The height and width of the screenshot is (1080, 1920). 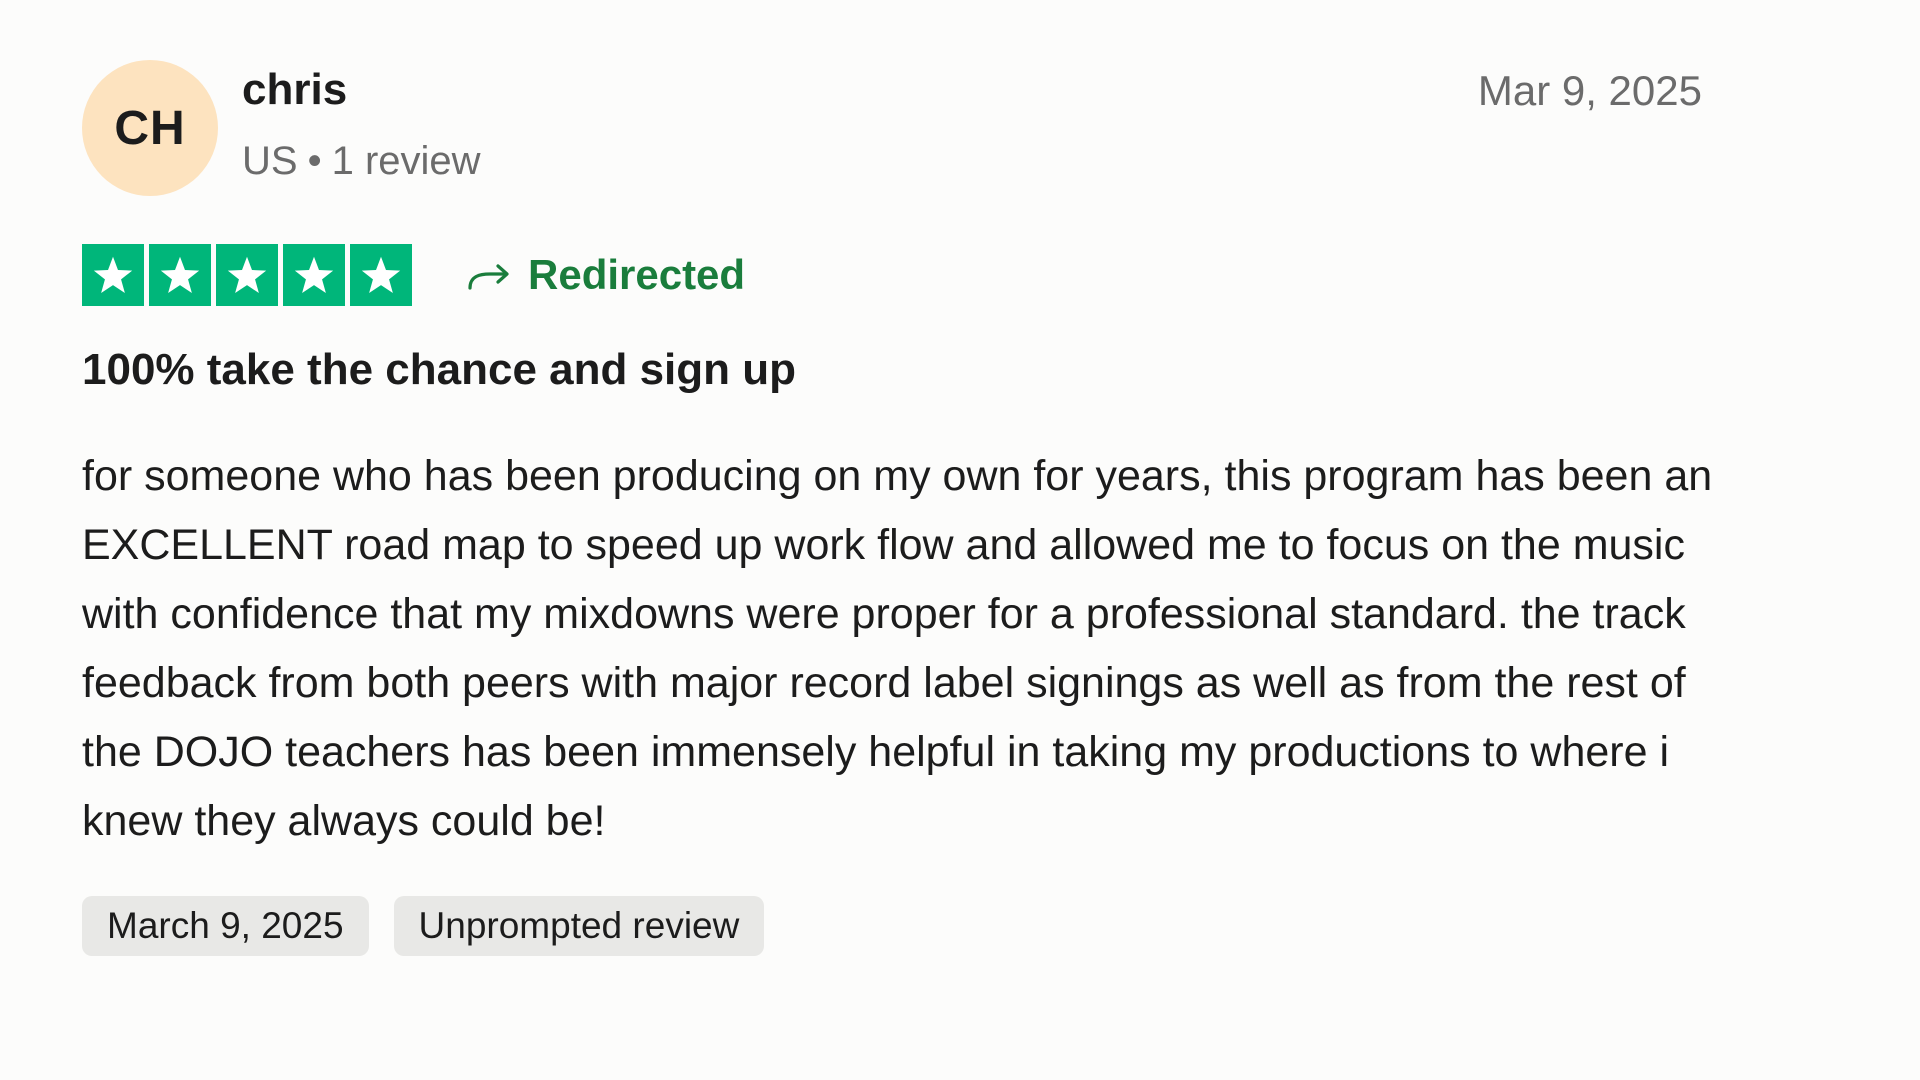 What do you see at coordinates (579, 926) in the screenshot?
I see `review-type-tag: Unprompted review` at bounding box center [579, 926].